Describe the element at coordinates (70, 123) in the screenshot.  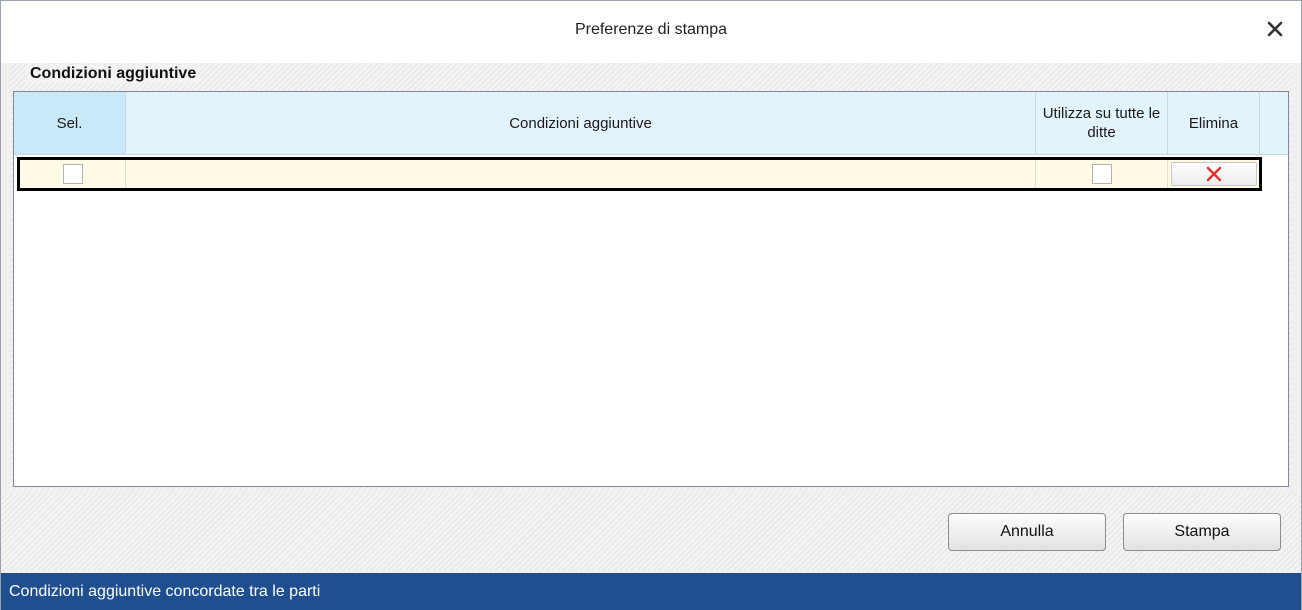
I see `column-header-sel: Sel.` at that location.